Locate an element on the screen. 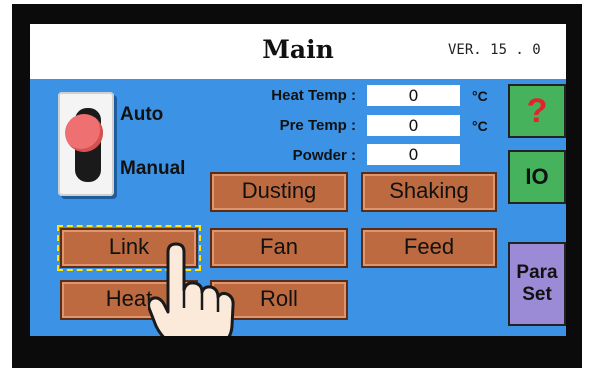 This screenshot has width=594, height=371. para-set-label-line1: Para is located at coordinates (537, 272).